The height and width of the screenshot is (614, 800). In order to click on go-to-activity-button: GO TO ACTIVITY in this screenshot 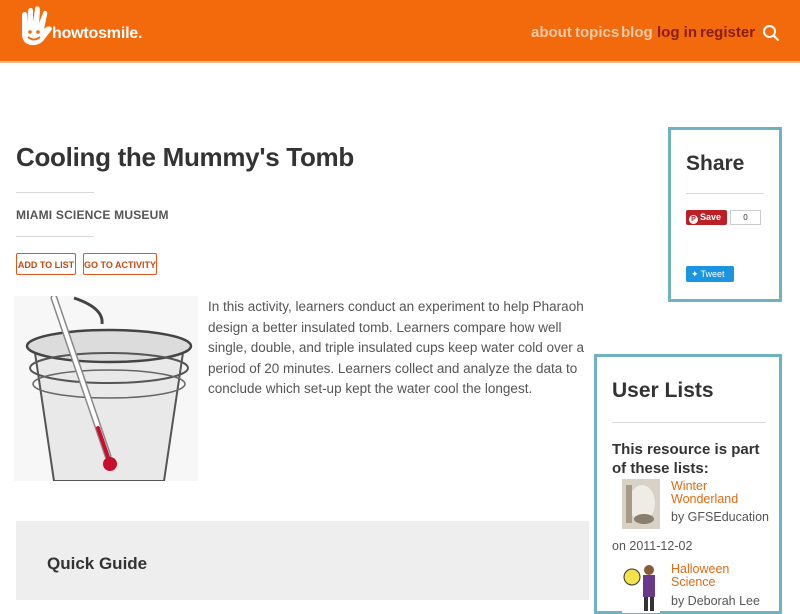, I will do `click(120, 264)`.